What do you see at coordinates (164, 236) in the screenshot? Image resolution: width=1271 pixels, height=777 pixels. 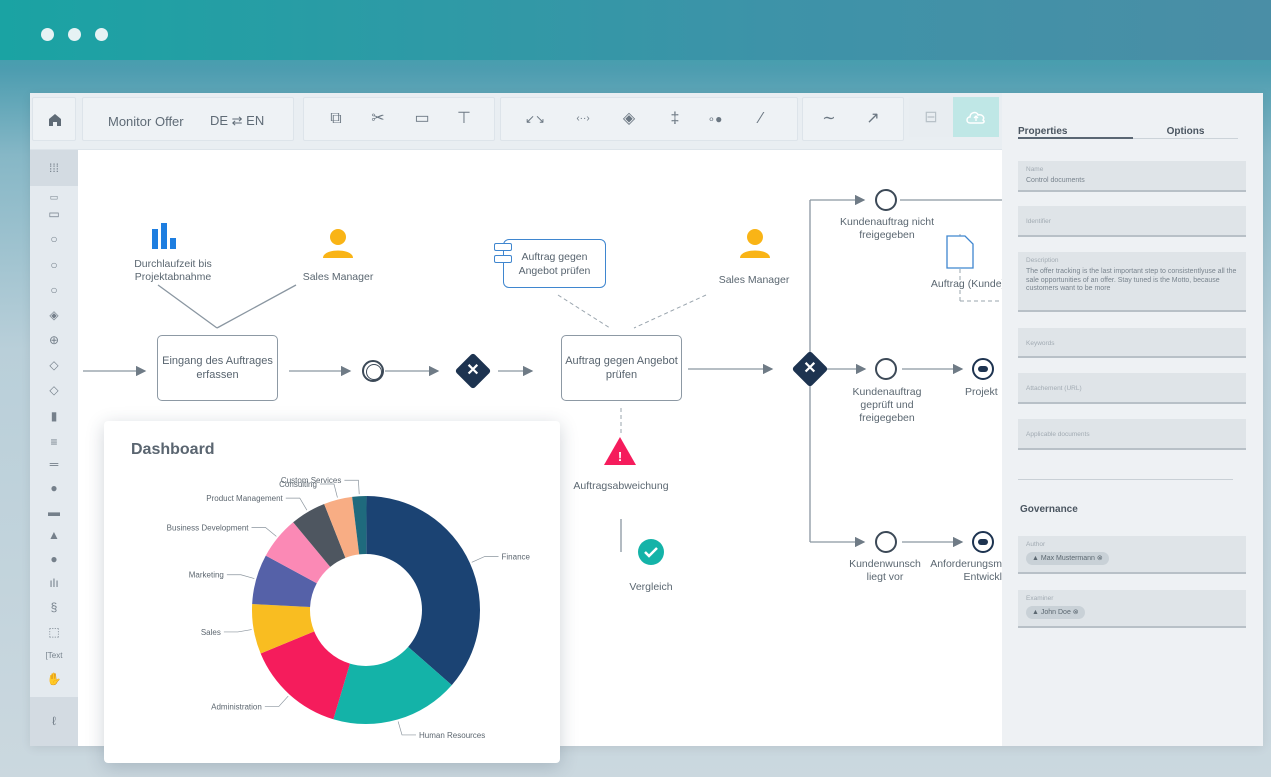 I see `kpi-bar-chart-icon` at bounding box center [164, 236].